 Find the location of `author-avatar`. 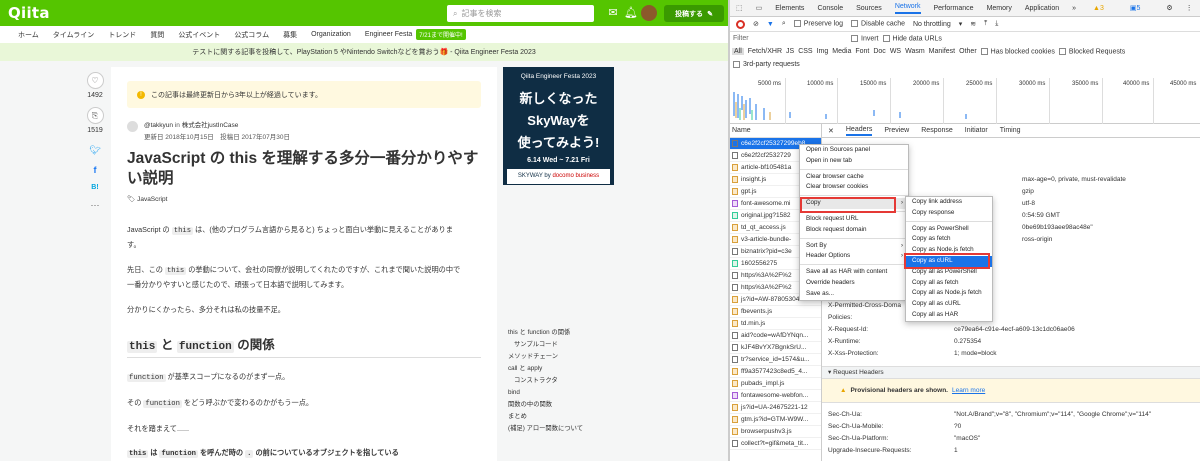

author-avatar is located at coordinates (132, 126).